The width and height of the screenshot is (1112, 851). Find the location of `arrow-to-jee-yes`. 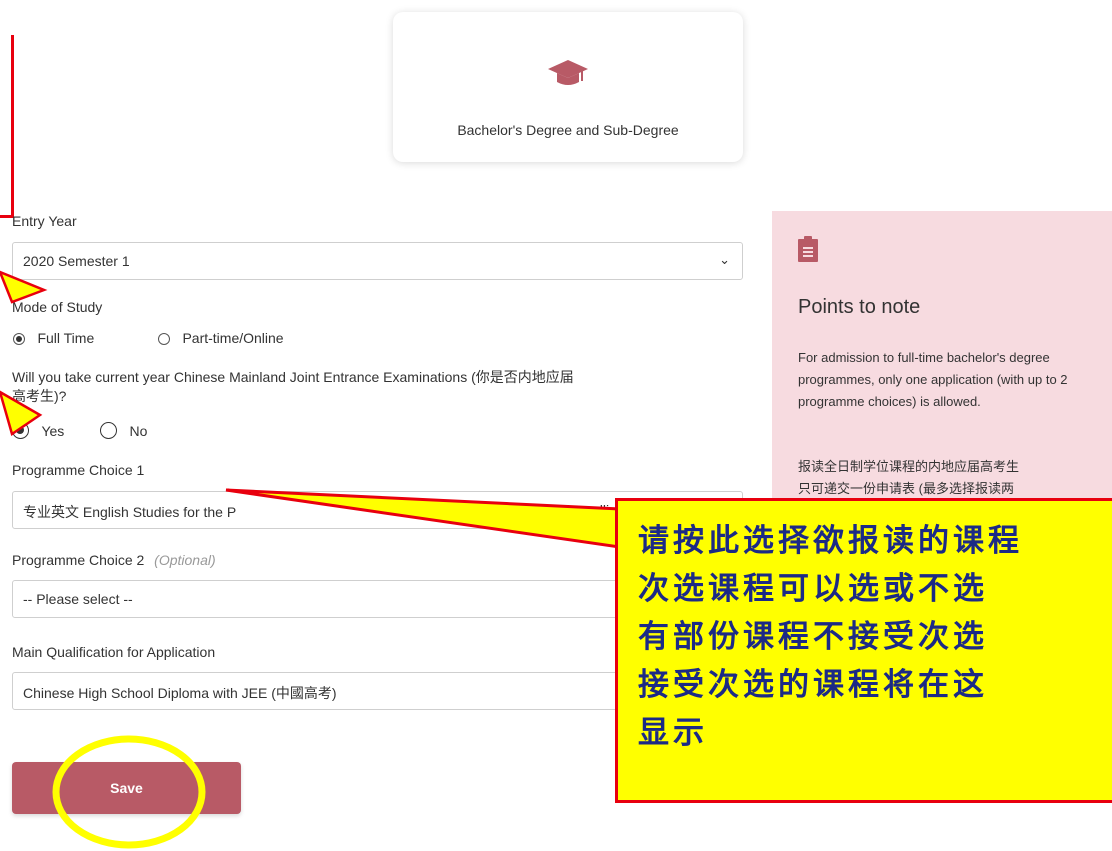

arrow-to-jee-yes is located at coordinates (21, 413).